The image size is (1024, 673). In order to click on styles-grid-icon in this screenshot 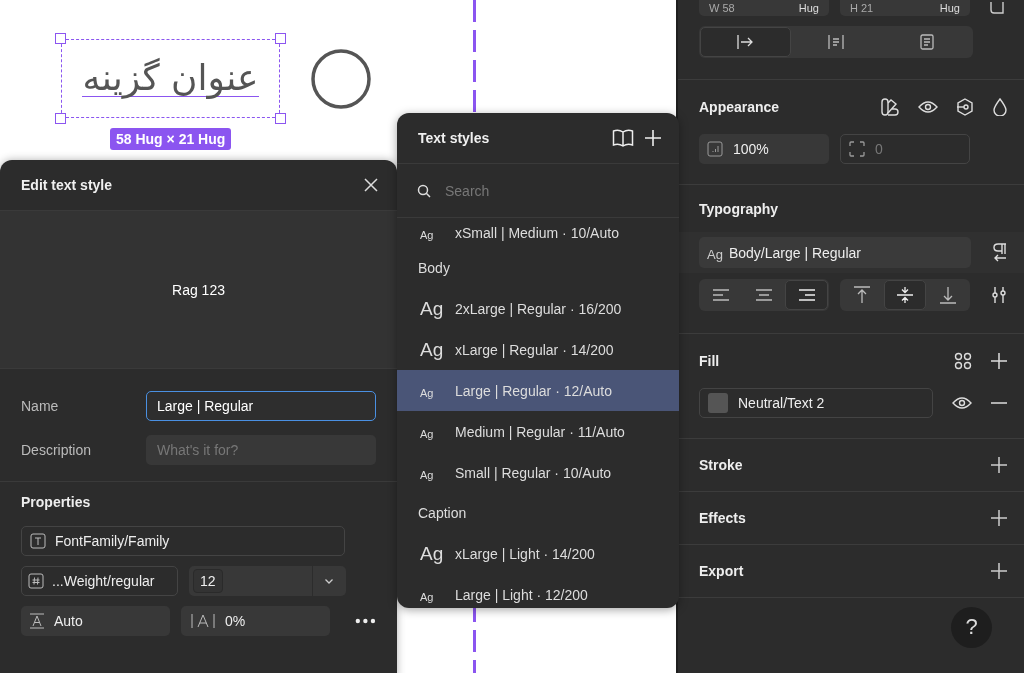, I will do `click(963, 361)`.